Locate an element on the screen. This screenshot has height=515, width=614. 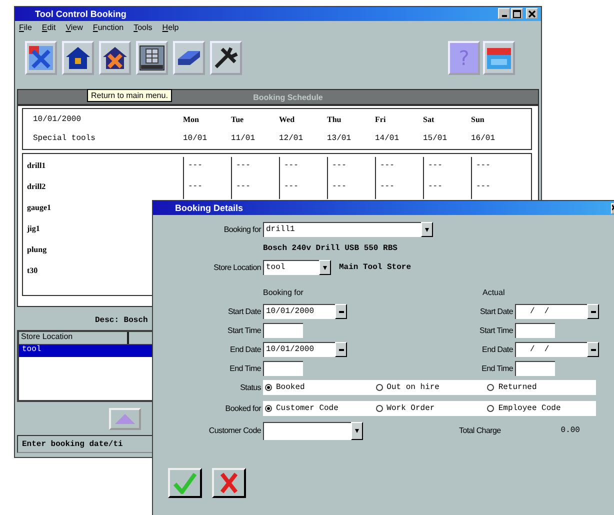
cancel-button is located at coordinates (229, 483).